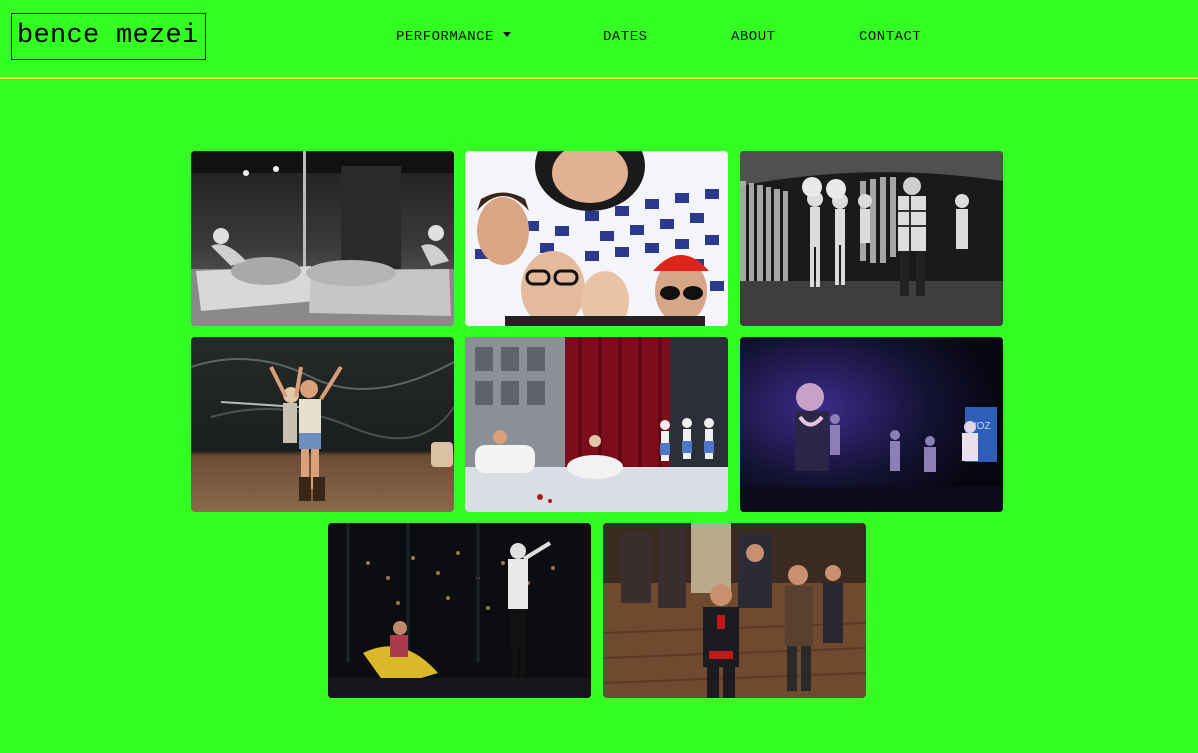  I want to click on site-logo: bence mezei, so click(108, 36).